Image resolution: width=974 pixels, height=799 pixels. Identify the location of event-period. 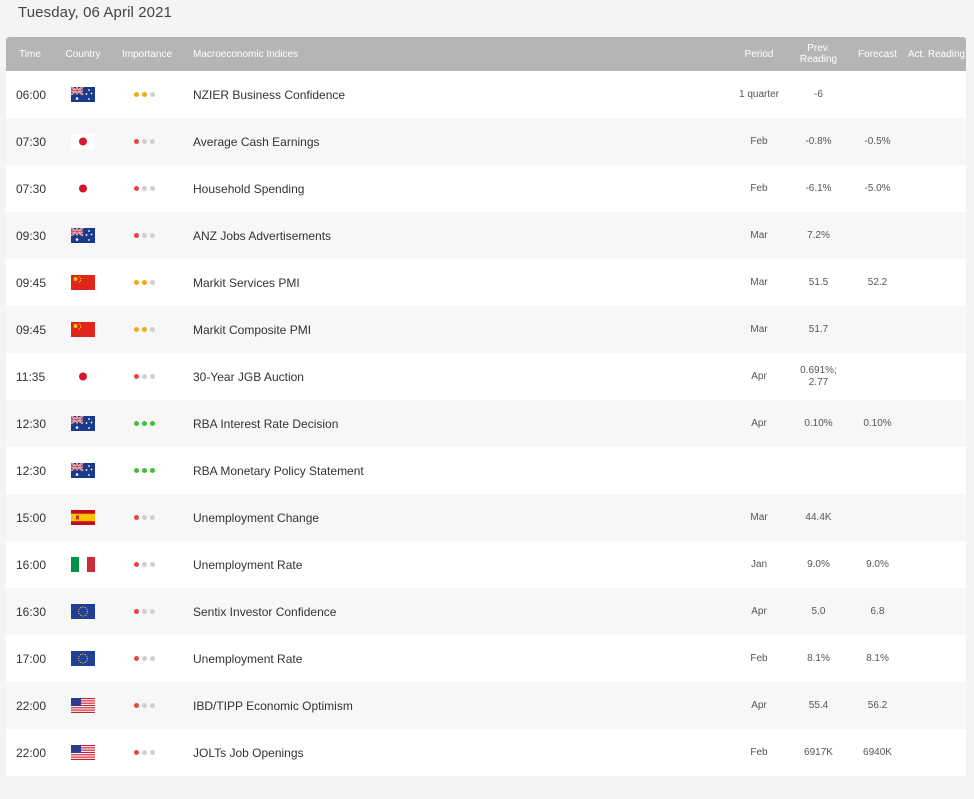
(759, 470).